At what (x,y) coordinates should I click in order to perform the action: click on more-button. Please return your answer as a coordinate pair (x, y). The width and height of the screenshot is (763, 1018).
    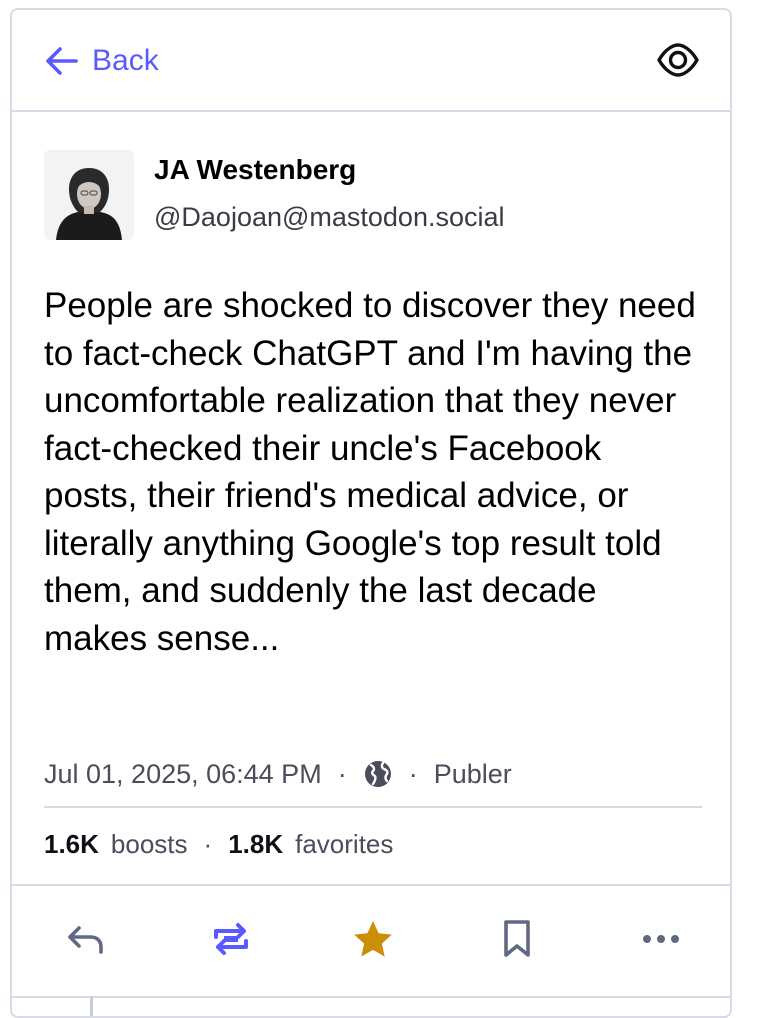
    Looking at the image, I should click on (661, 941).